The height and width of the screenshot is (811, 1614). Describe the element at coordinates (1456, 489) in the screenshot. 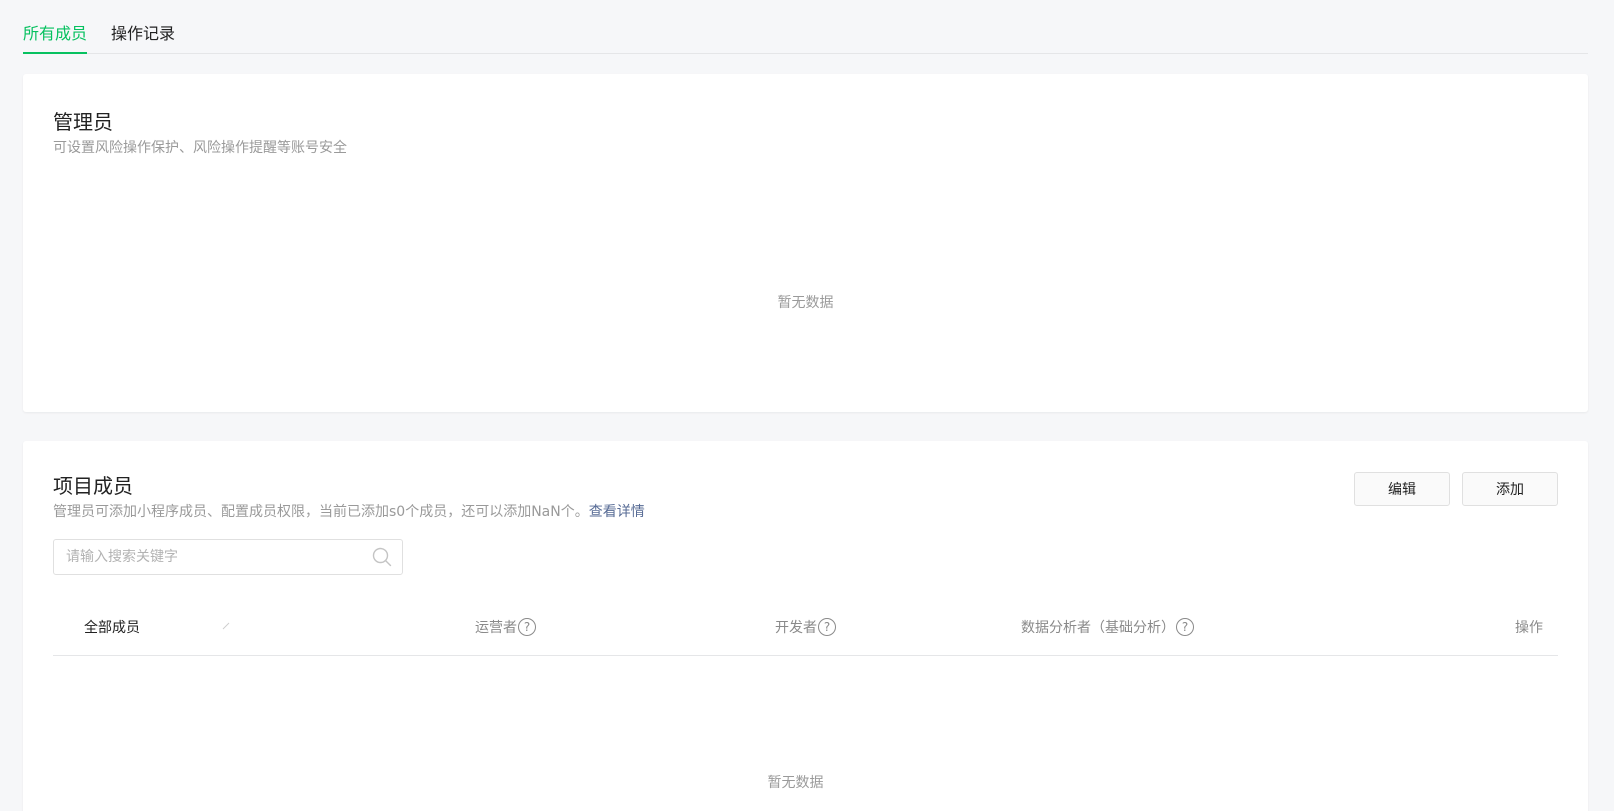

I see `members-actions: 编辑 添加` at that location.